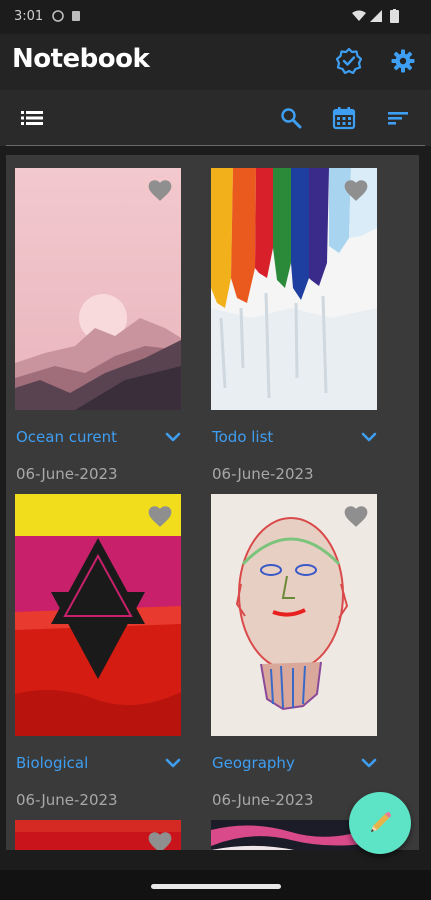  I want to click on portrait-drawing-image, so click(294, 615).